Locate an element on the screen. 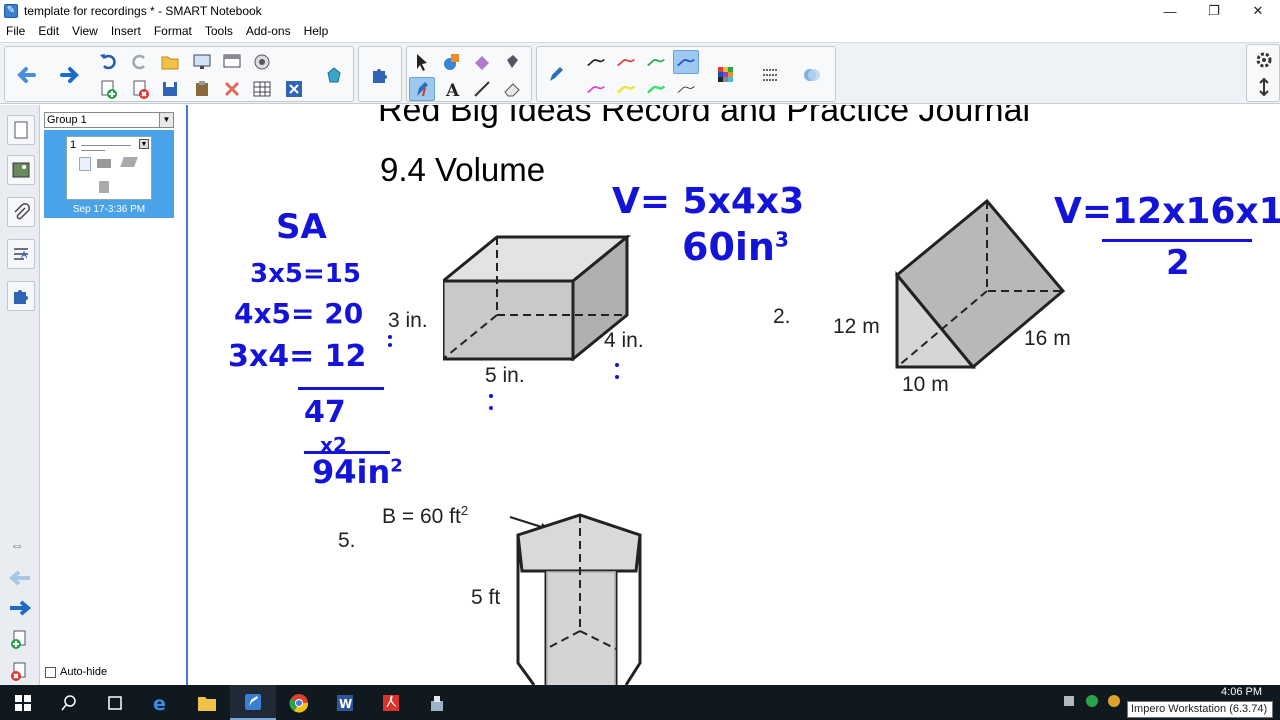 This screenshot has height=720, width=1280. group-select: Group 1 ▼ is located at coordinates (109, 120).